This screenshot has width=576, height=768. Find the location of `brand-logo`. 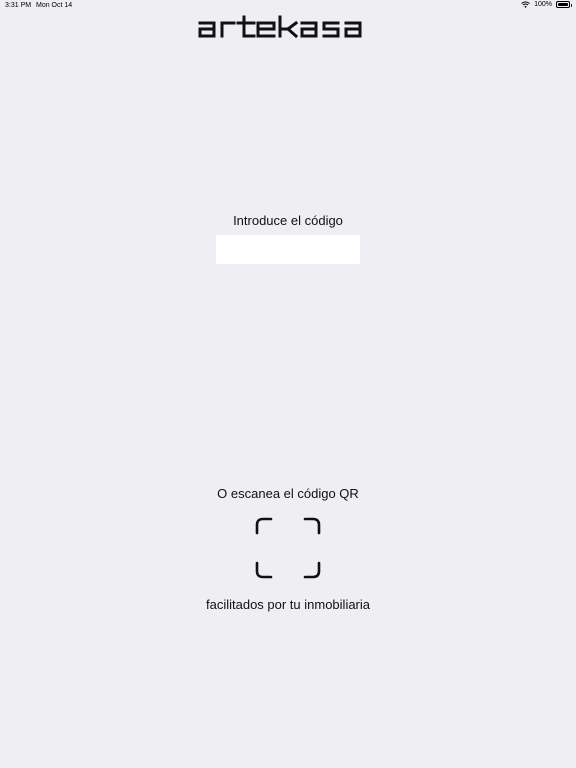

brand-logo is located at coordinates (288, 27).